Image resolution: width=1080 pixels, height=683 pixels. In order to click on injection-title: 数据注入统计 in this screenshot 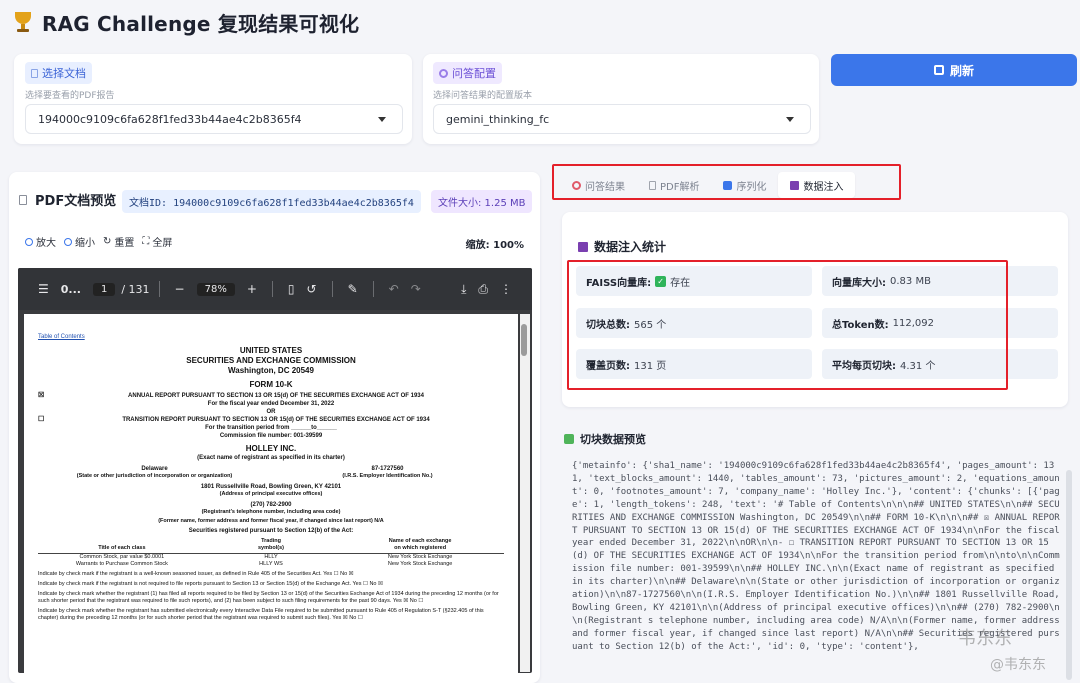, I will do `click(630, 247)`.